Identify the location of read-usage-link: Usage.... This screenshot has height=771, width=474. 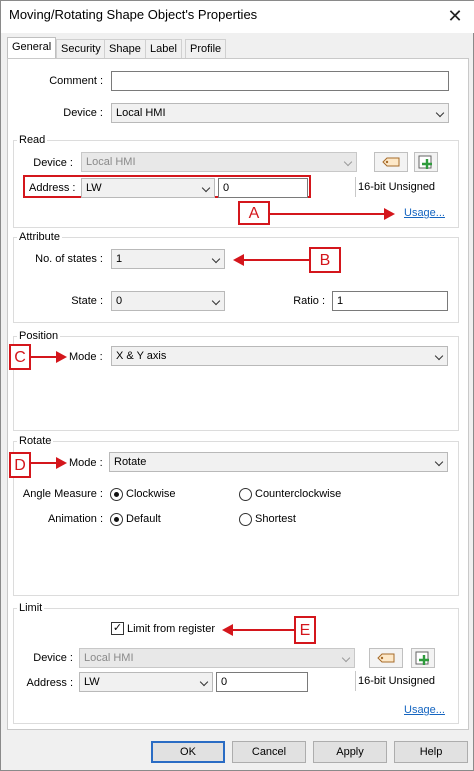
(424, 213).